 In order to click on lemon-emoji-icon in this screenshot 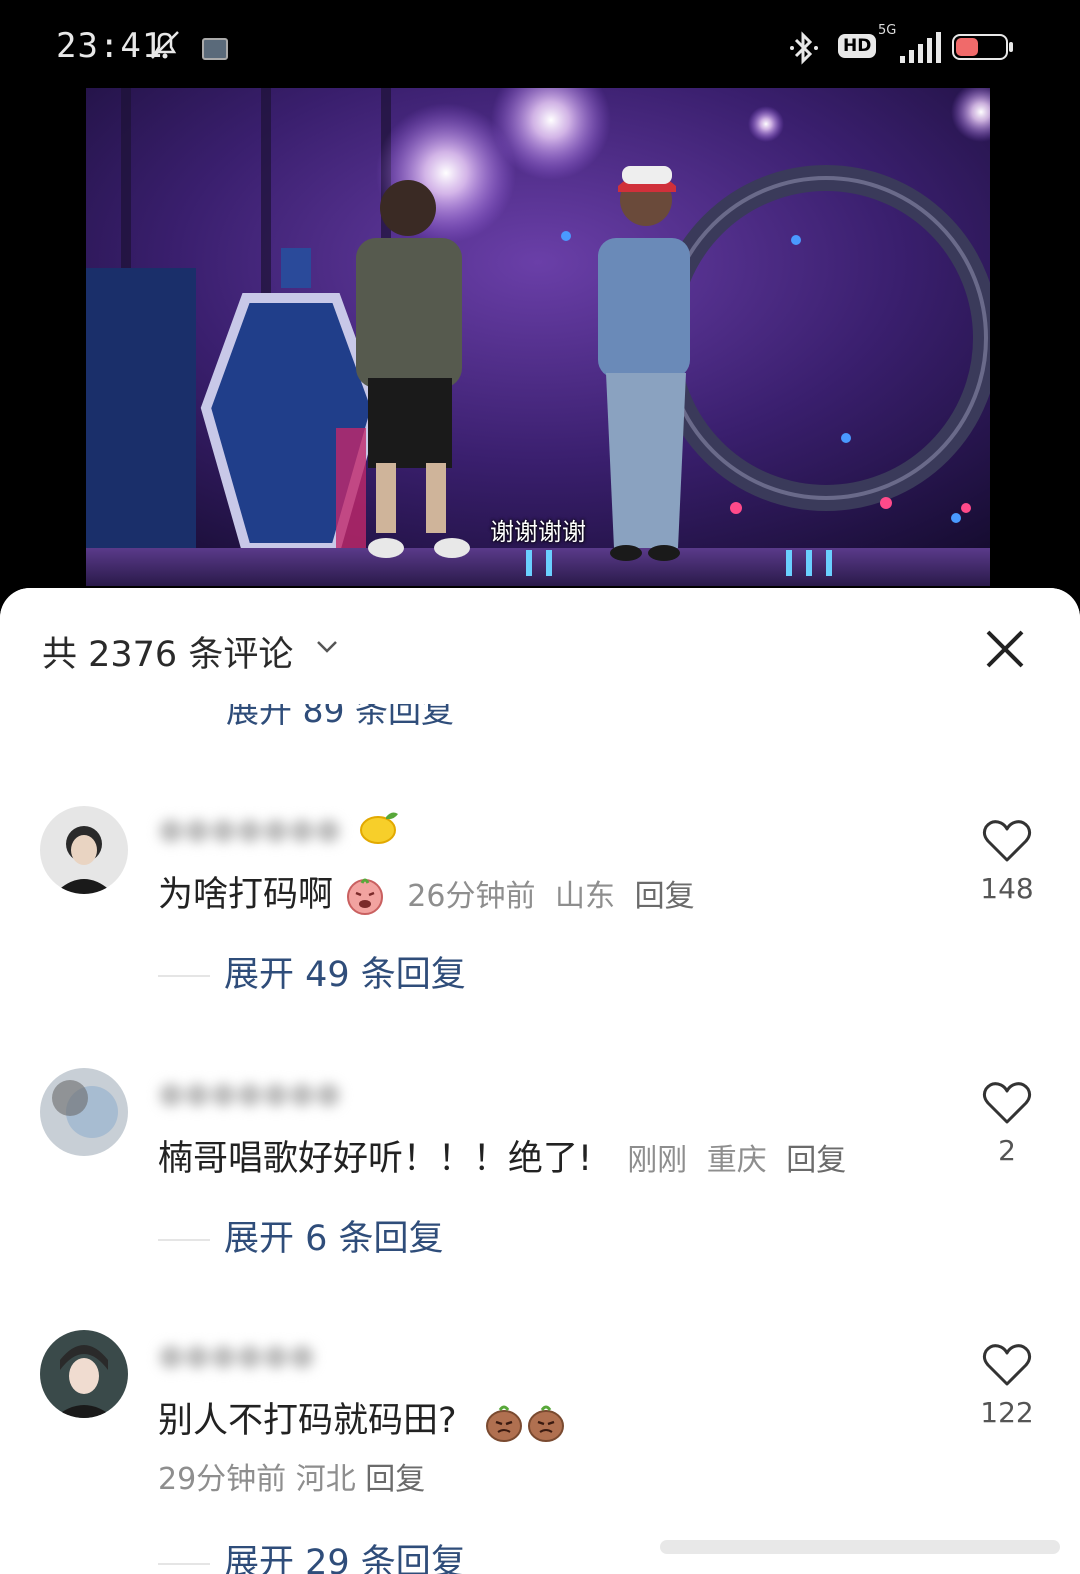, I will do `click(379, 828)`.